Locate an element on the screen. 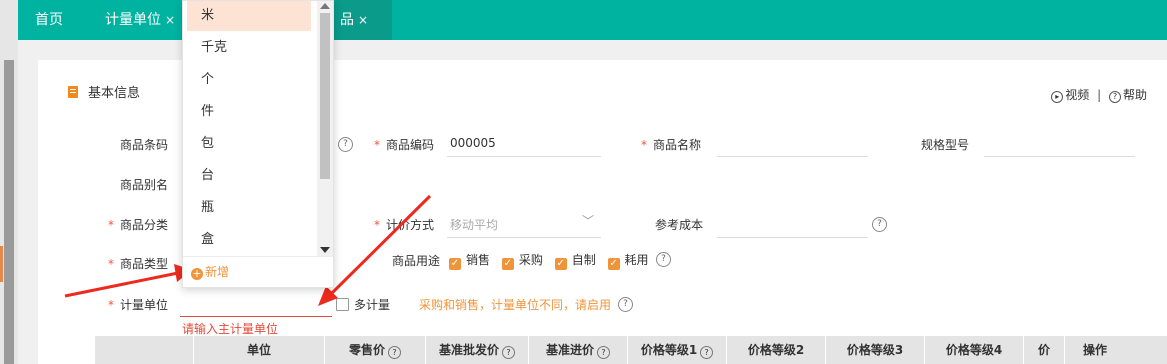  add-unit-button: + 新增 is located at coordinates (210, 271).